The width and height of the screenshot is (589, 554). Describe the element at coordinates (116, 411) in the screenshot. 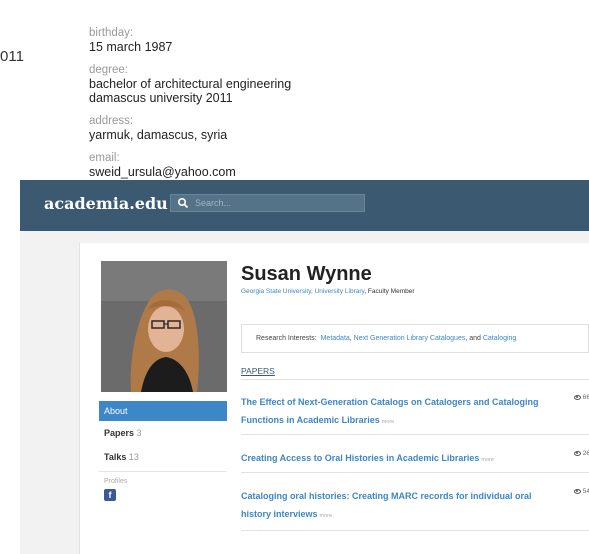

I see `sidebar-item-label: About` at that location.